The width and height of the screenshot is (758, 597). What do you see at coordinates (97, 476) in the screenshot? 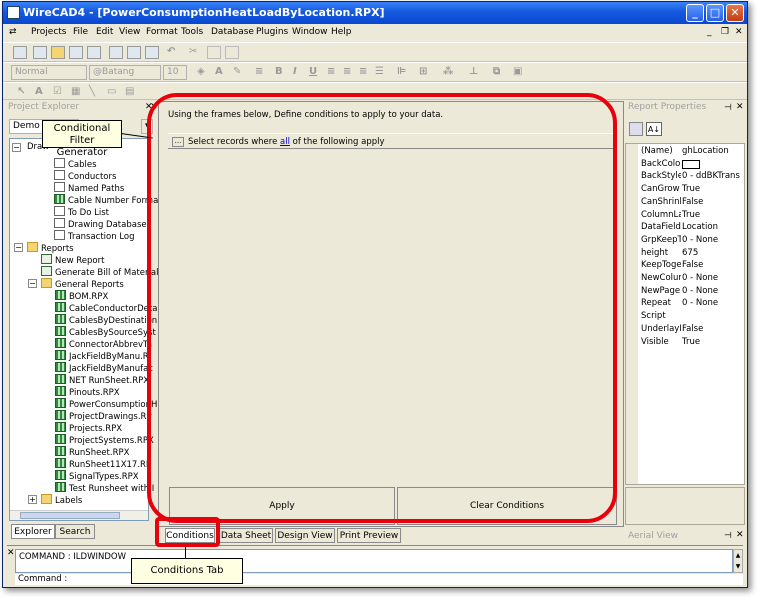
I see `report-file: SignalTypes.RPX` at bounding box center [97, 476].